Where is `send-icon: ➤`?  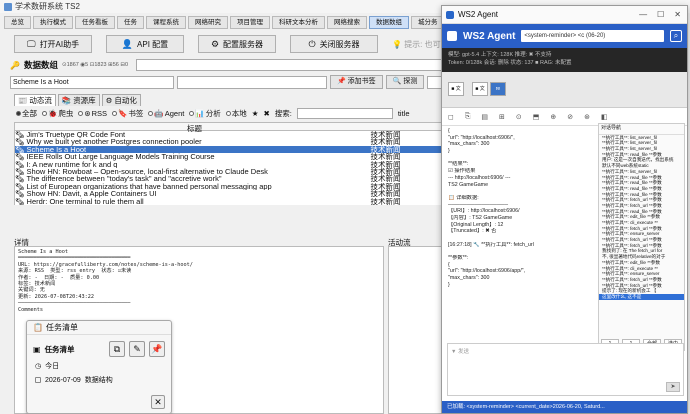 send-icon: ➤ is located at coordinates (673, 387).